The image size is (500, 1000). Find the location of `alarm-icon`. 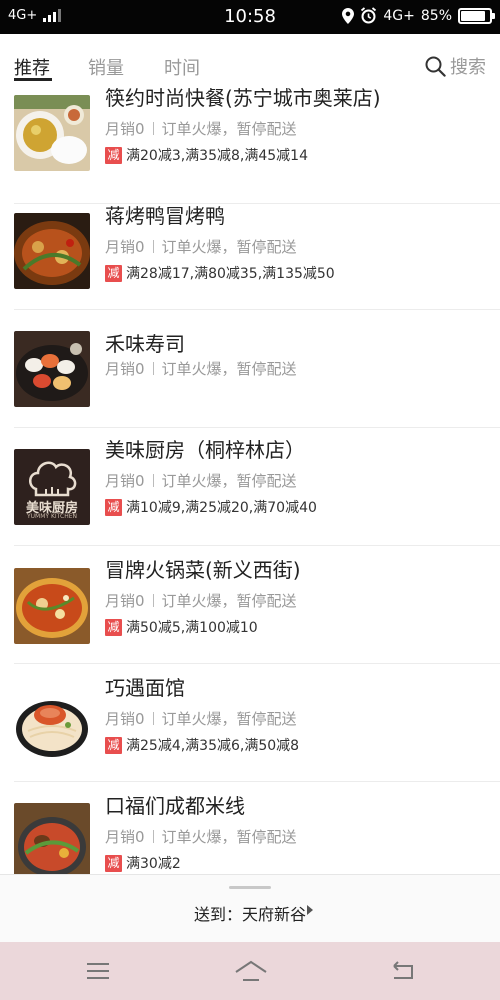

alarm-icon is located at coordinates (369, 15).